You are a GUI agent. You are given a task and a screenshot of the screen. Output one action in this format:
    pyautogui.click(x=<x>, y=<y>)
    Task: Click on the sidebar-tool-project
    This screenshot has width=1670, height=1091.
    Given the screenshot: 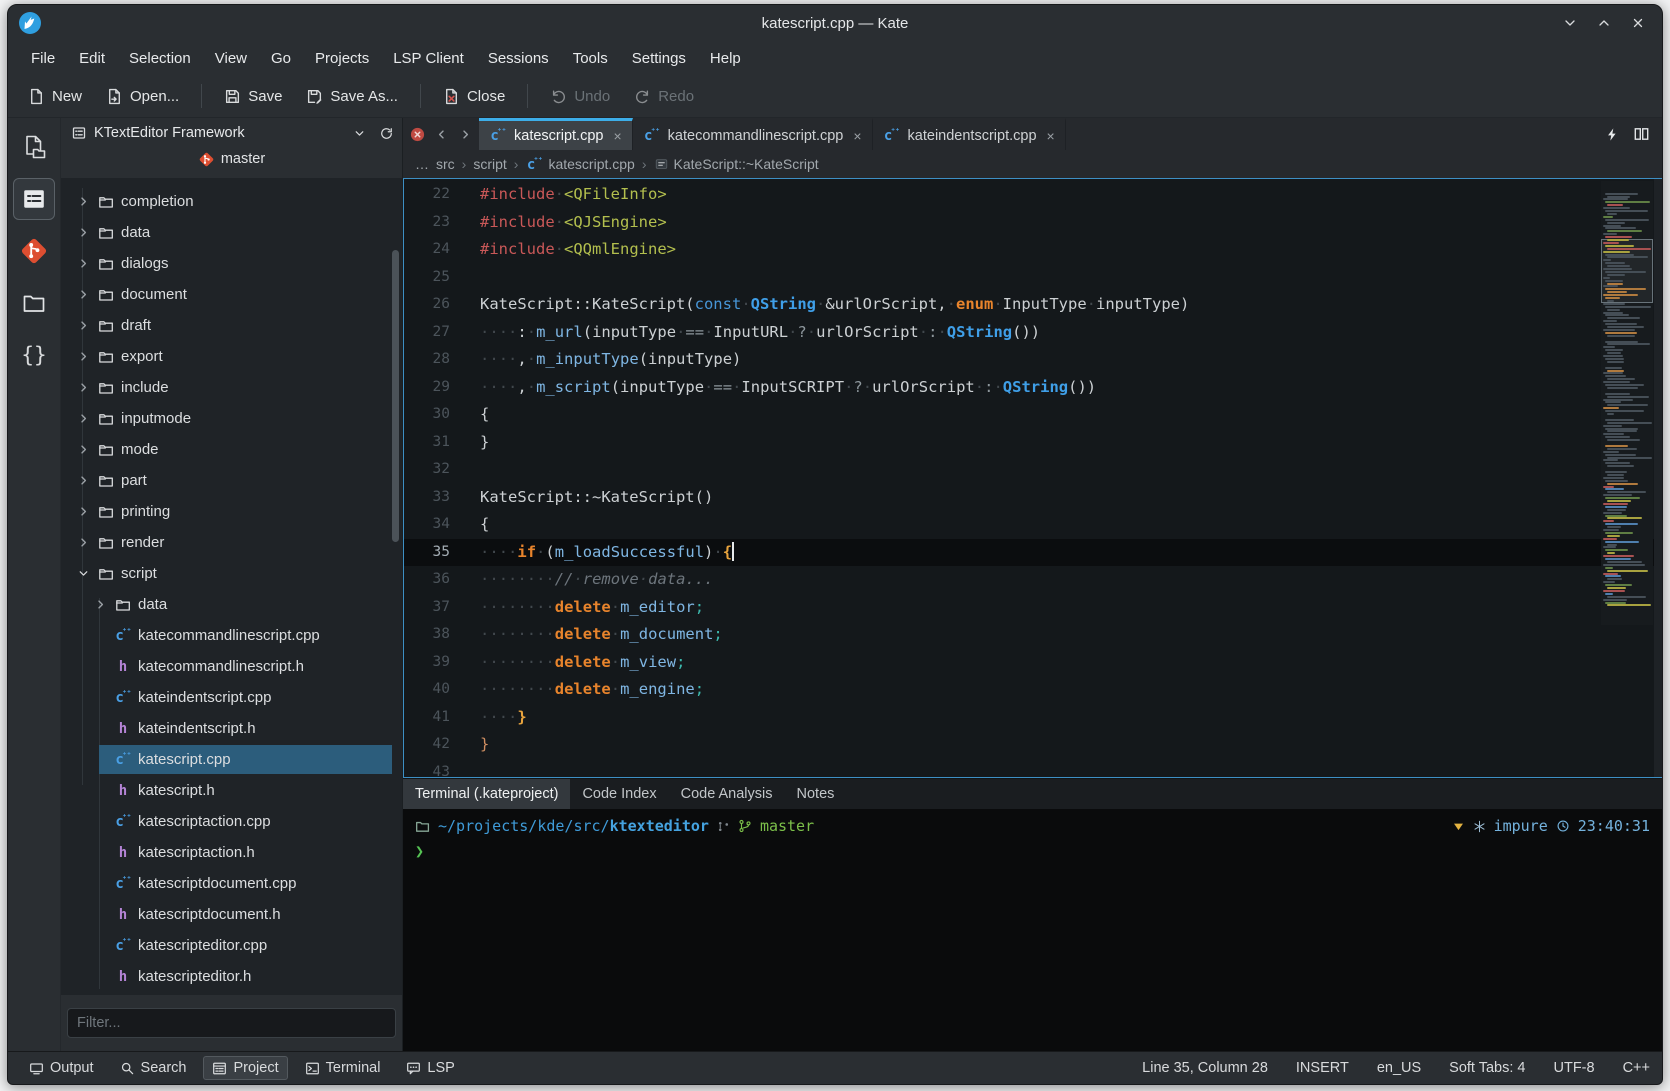 What is the action you would take?
    pyautogui.click(x=34, y=199)
    